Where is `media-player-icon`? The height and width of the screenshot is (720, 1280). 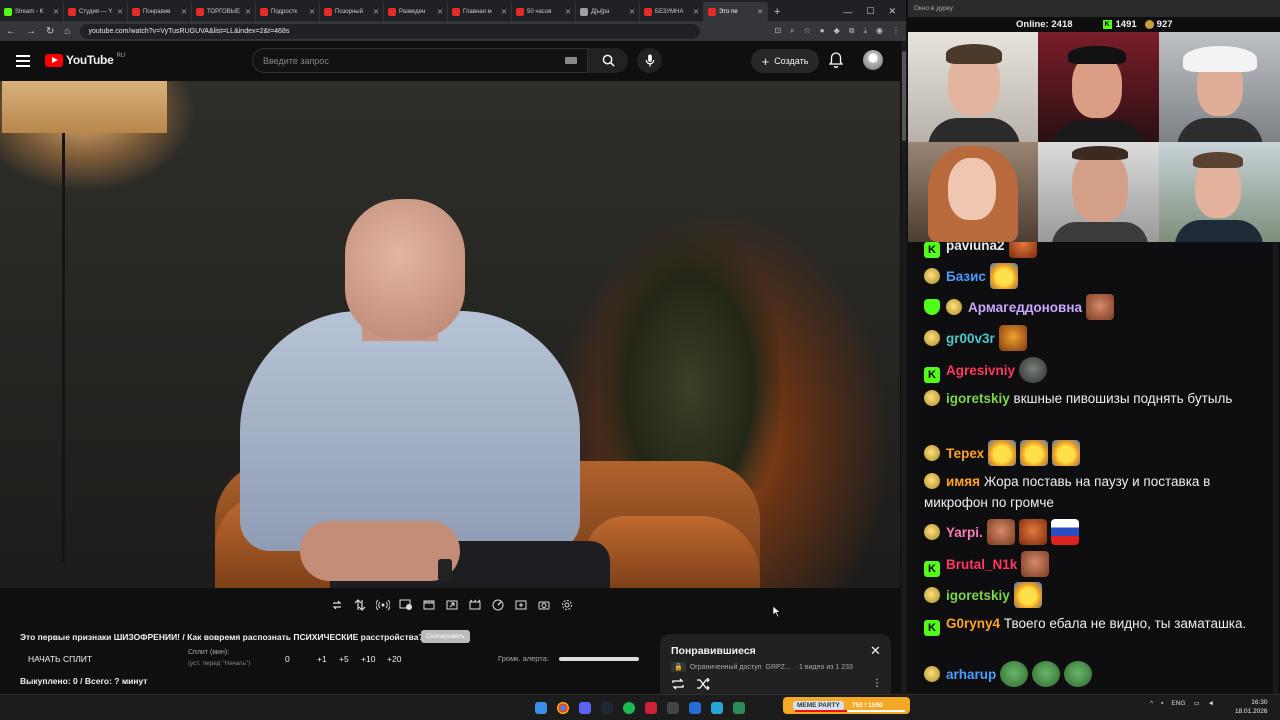
media-player-icon is located at coordinates (695, 708).